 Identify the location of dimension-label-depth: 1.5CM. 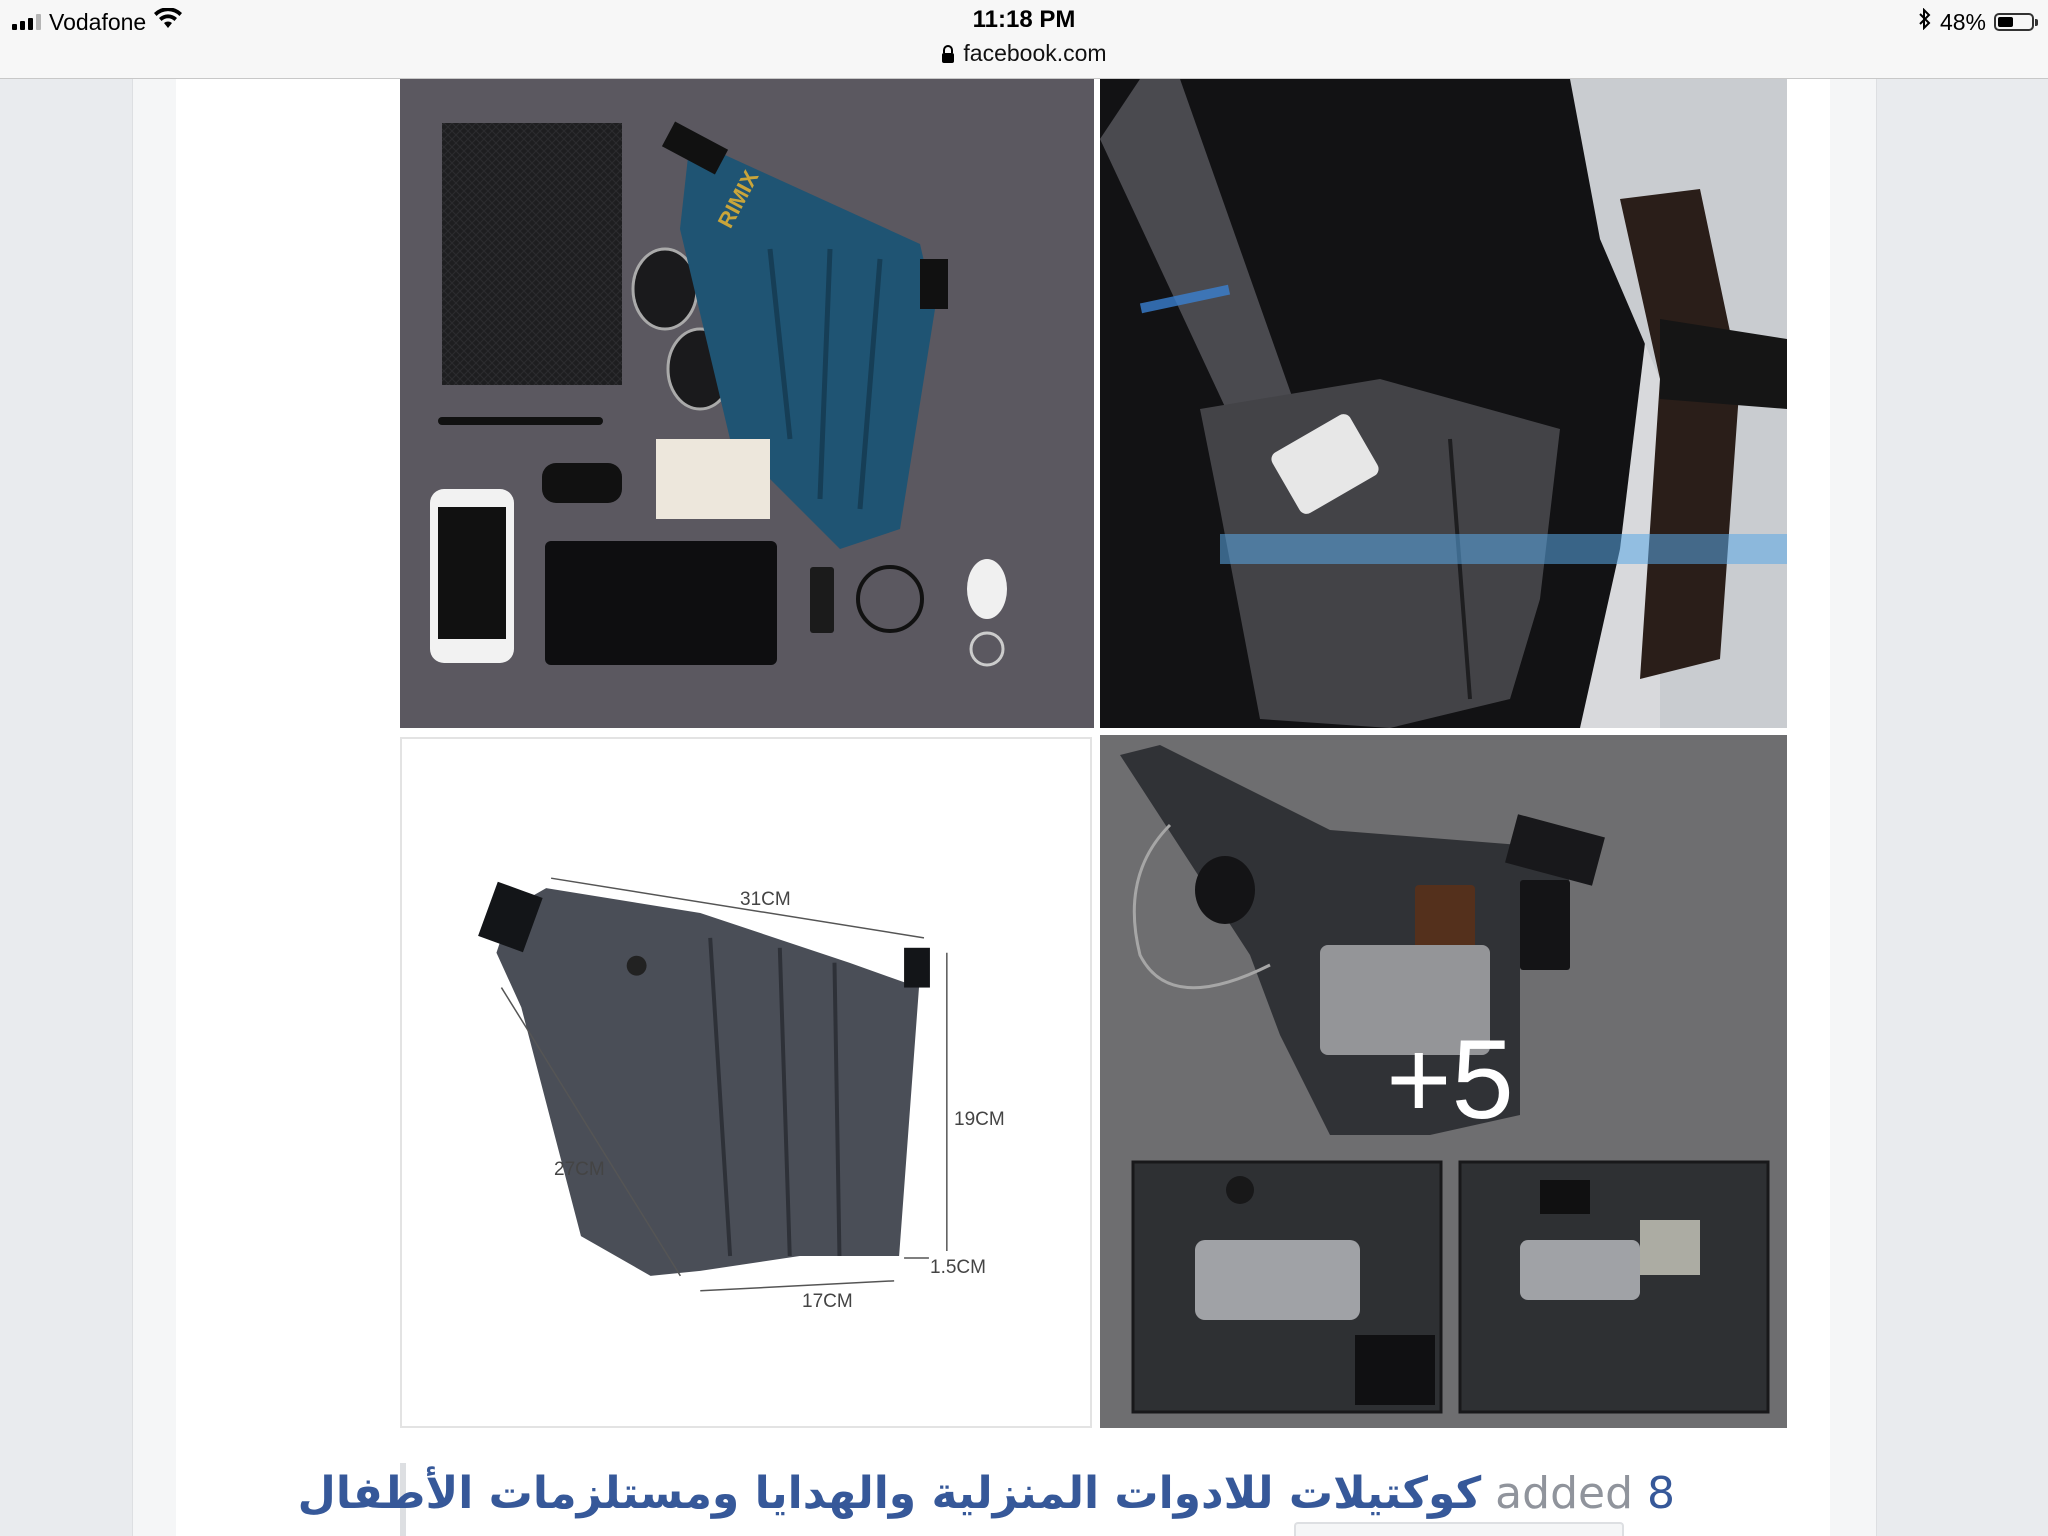
(958, 1267).